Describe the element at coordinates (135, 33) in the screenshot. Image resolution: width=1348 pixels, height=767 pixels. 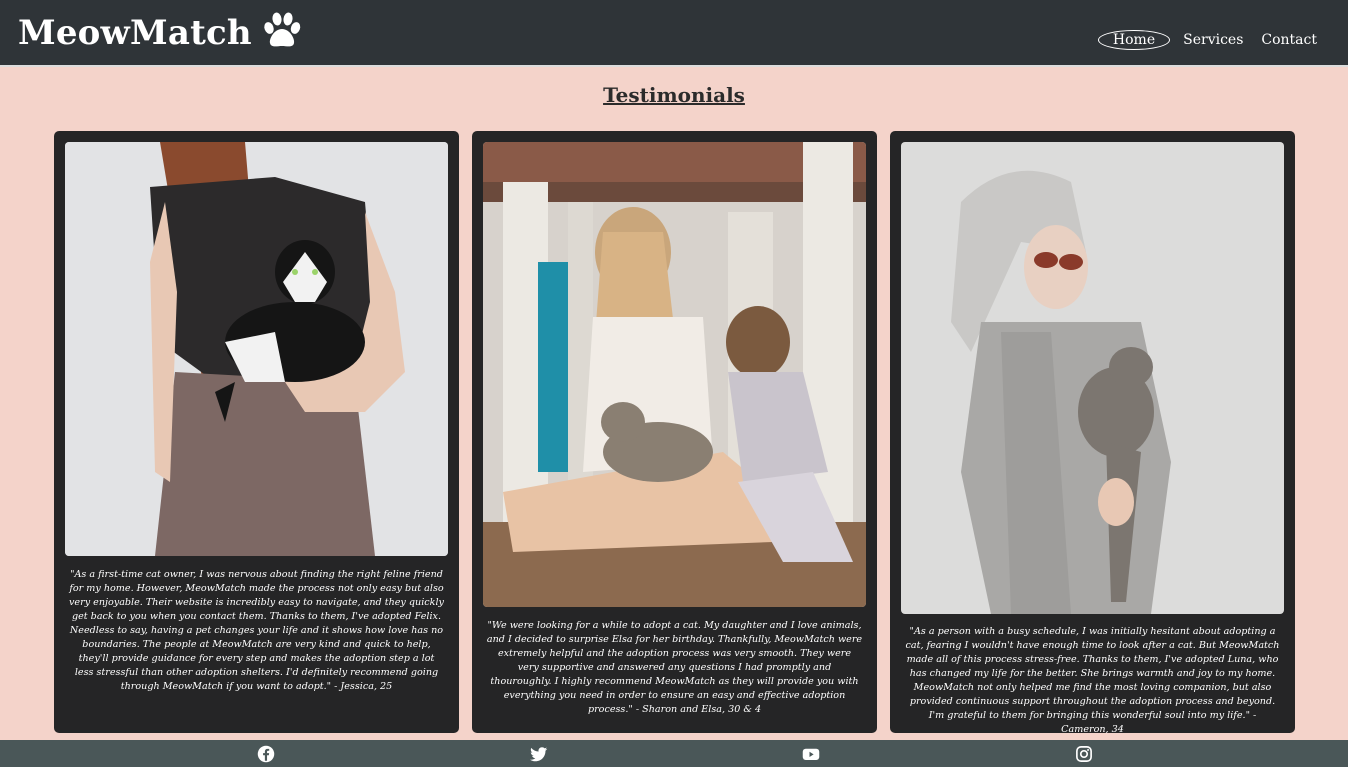
I see `brand-name: MeowMatch` at that location.